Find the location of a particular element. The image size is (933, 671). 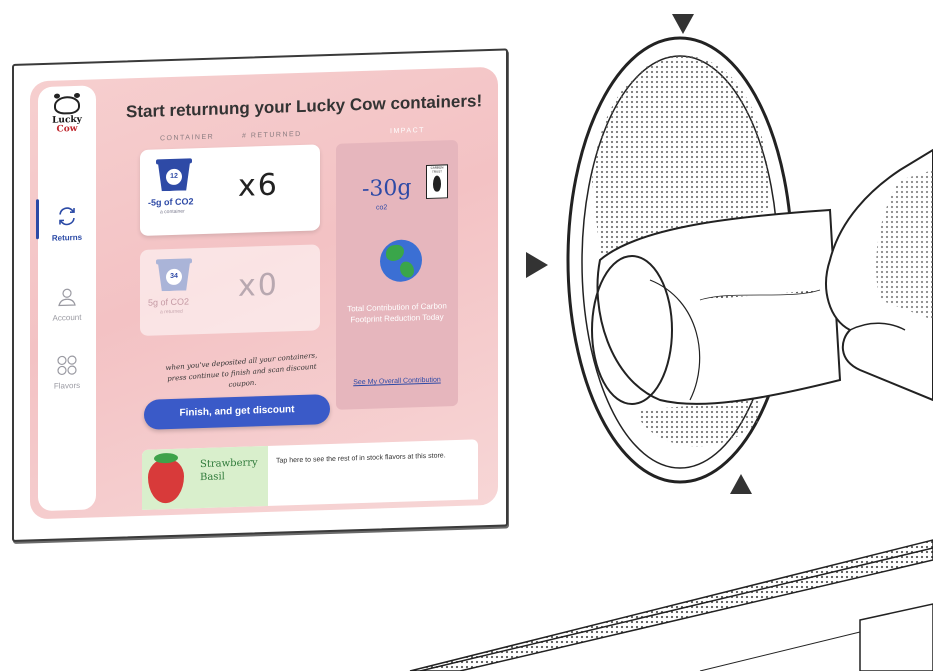

arrow-top-icon is located at coordinates (683, 24).